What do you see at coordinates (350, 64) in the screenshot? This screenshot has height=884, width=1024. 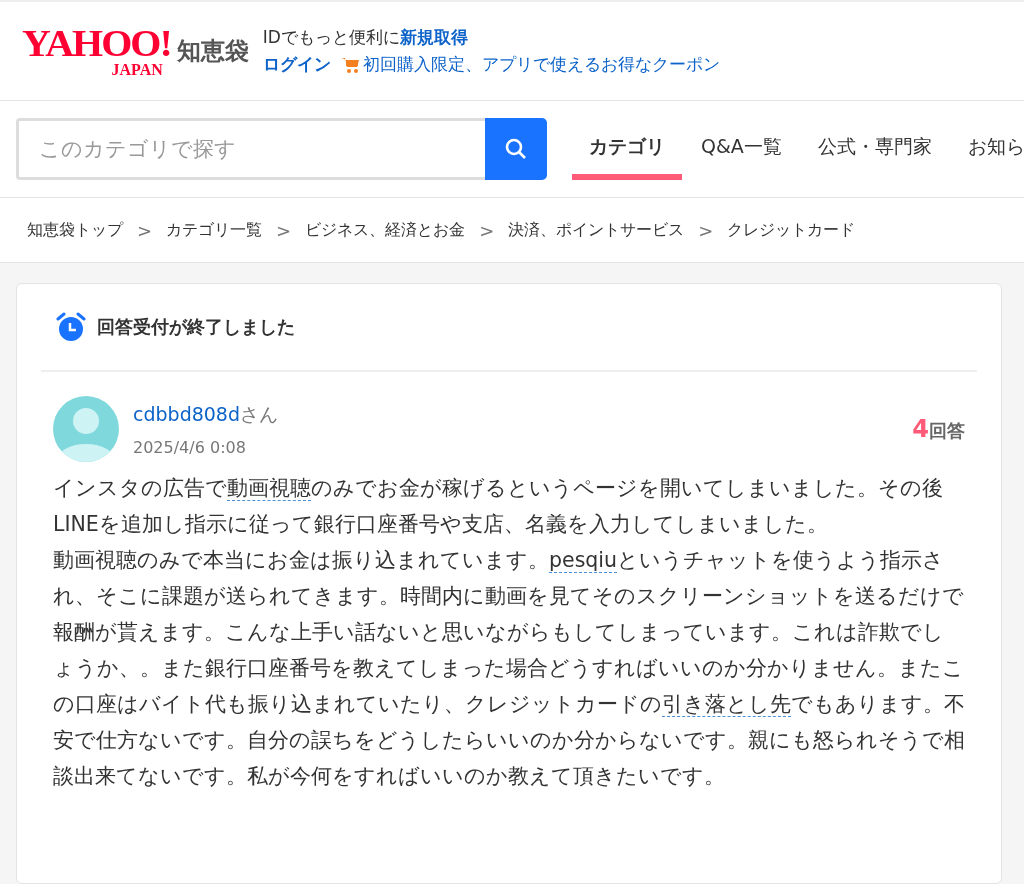 I see `cart-icon` at bounding box center [350, 64].